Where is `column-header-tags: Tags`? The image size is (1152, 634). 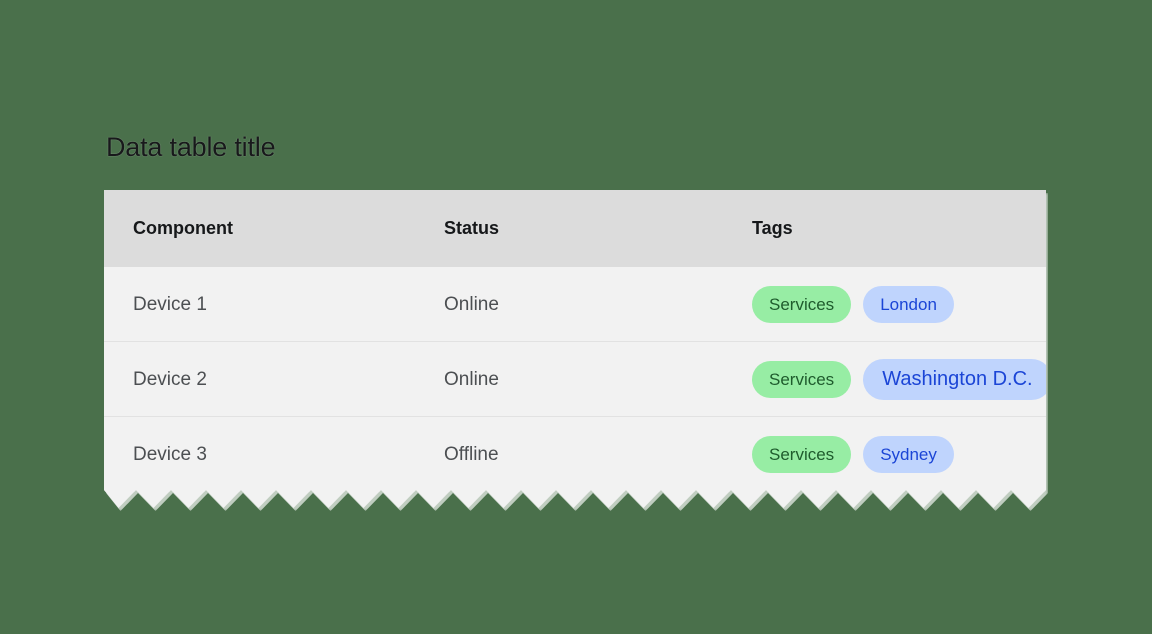
column-header-tags: Tags is located at coordinates (772, 228).